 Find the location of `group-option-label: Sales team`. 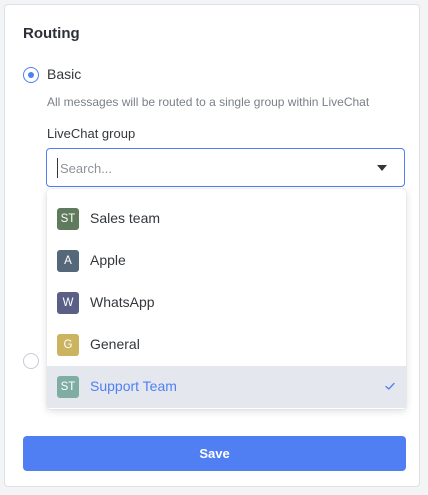

group-option-label: Sales team is located at coordinates (125, 218).